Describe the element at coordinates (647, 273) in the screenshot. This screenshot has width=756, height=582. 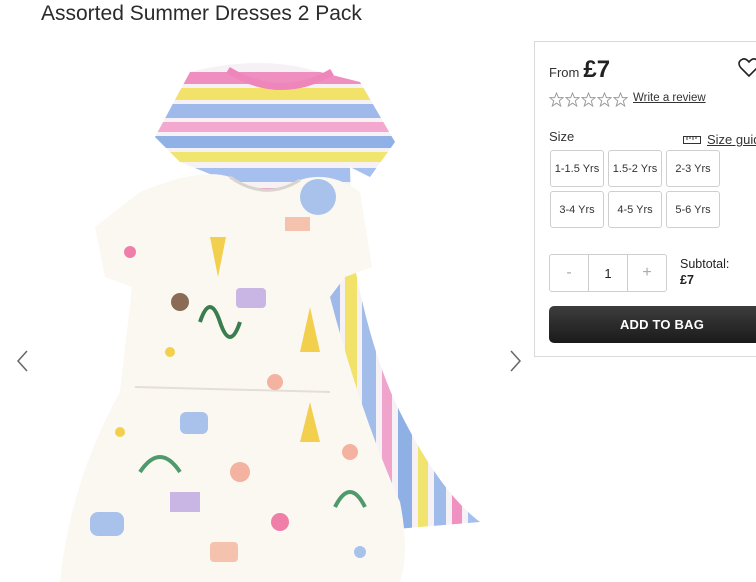
I see `quantity-increase-button: +` at that location.